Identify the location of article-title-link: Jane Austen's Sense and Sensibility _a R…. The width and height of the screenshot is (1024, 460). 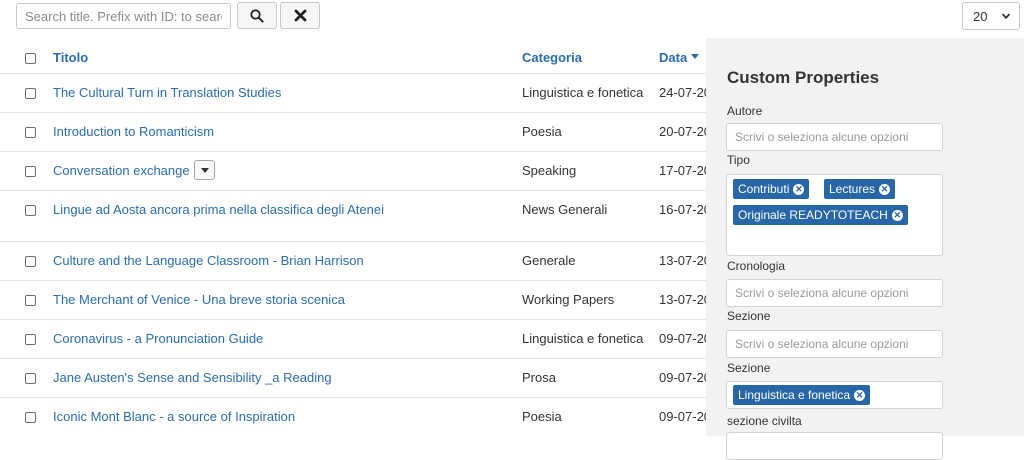
(192, 377).